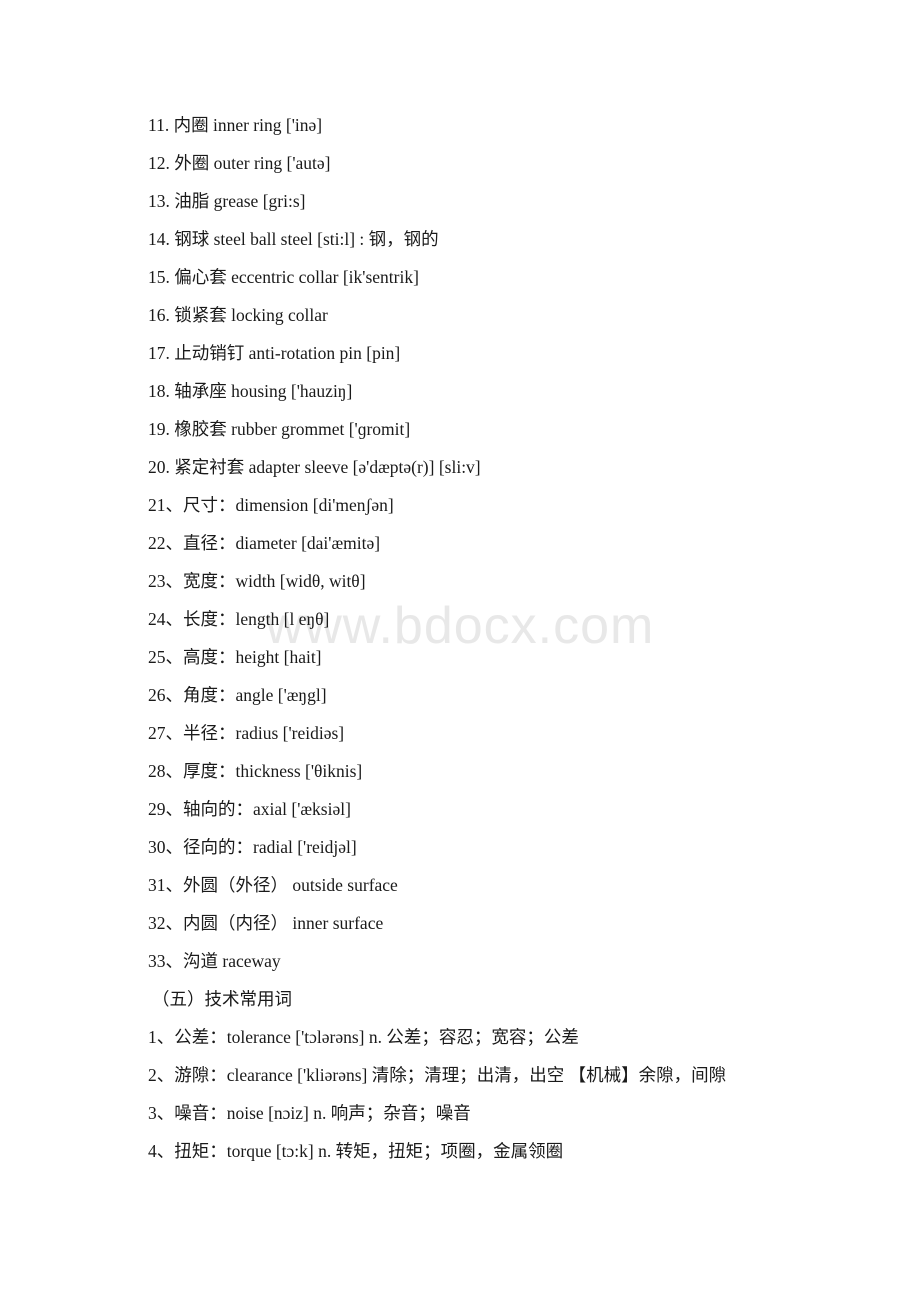 The height and width of the screenshot is (1302, 920). Describe the element at coordinates (255, 771) in the screenshot. I see `vocab-line-28: 28、厚度：thickness ['θiknis]` at that location.